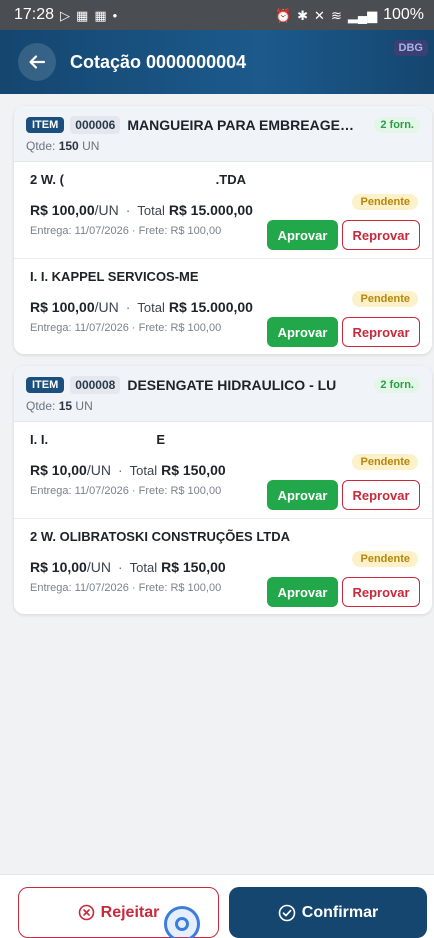  Describe the element at coordinates (223, 406) in the screenshot. I see `item-quantity: Qtde: 15 UN` at that location.